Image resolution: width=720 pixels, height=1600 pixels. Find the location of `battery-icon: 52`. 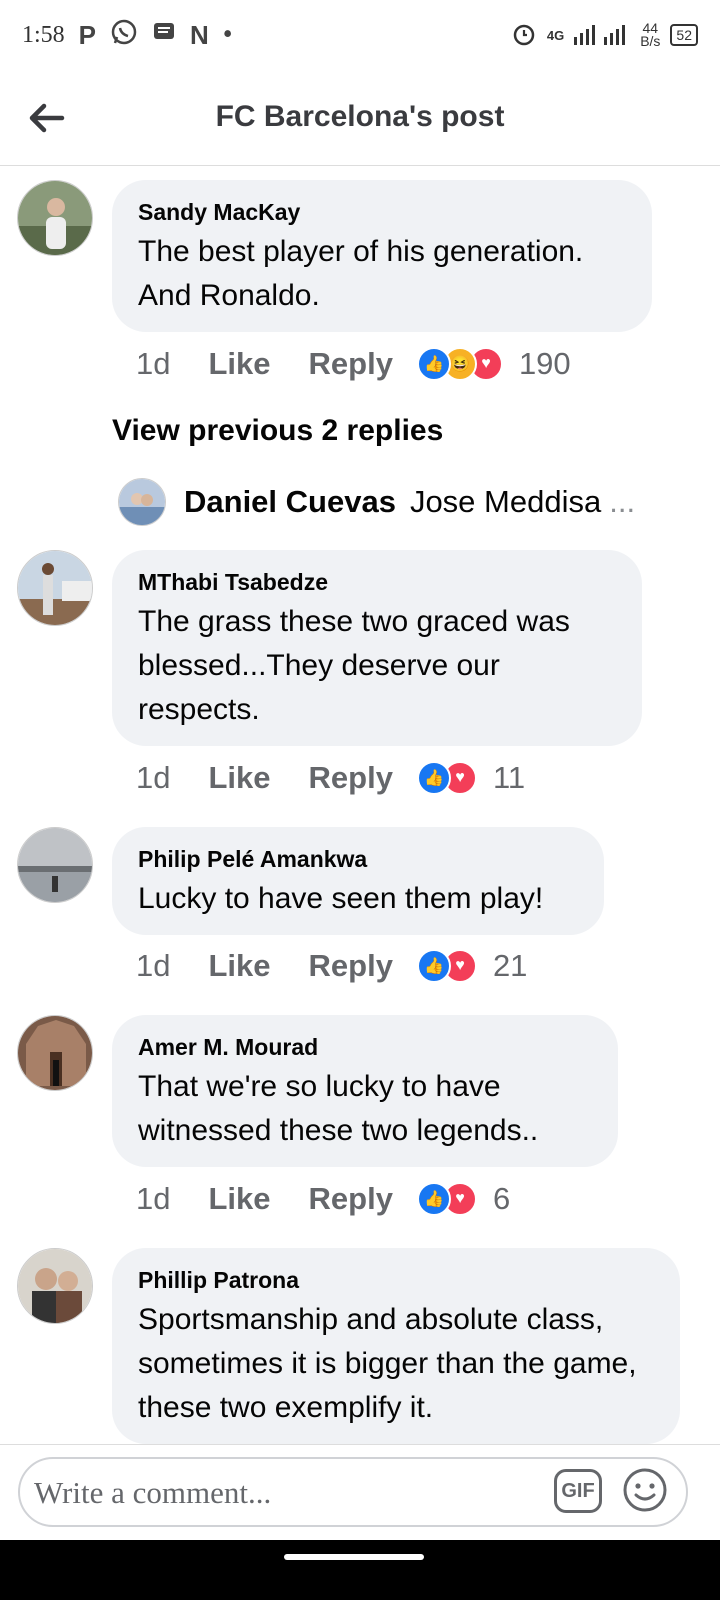

battery-icon: 52 is located at coordinates (684, 35).